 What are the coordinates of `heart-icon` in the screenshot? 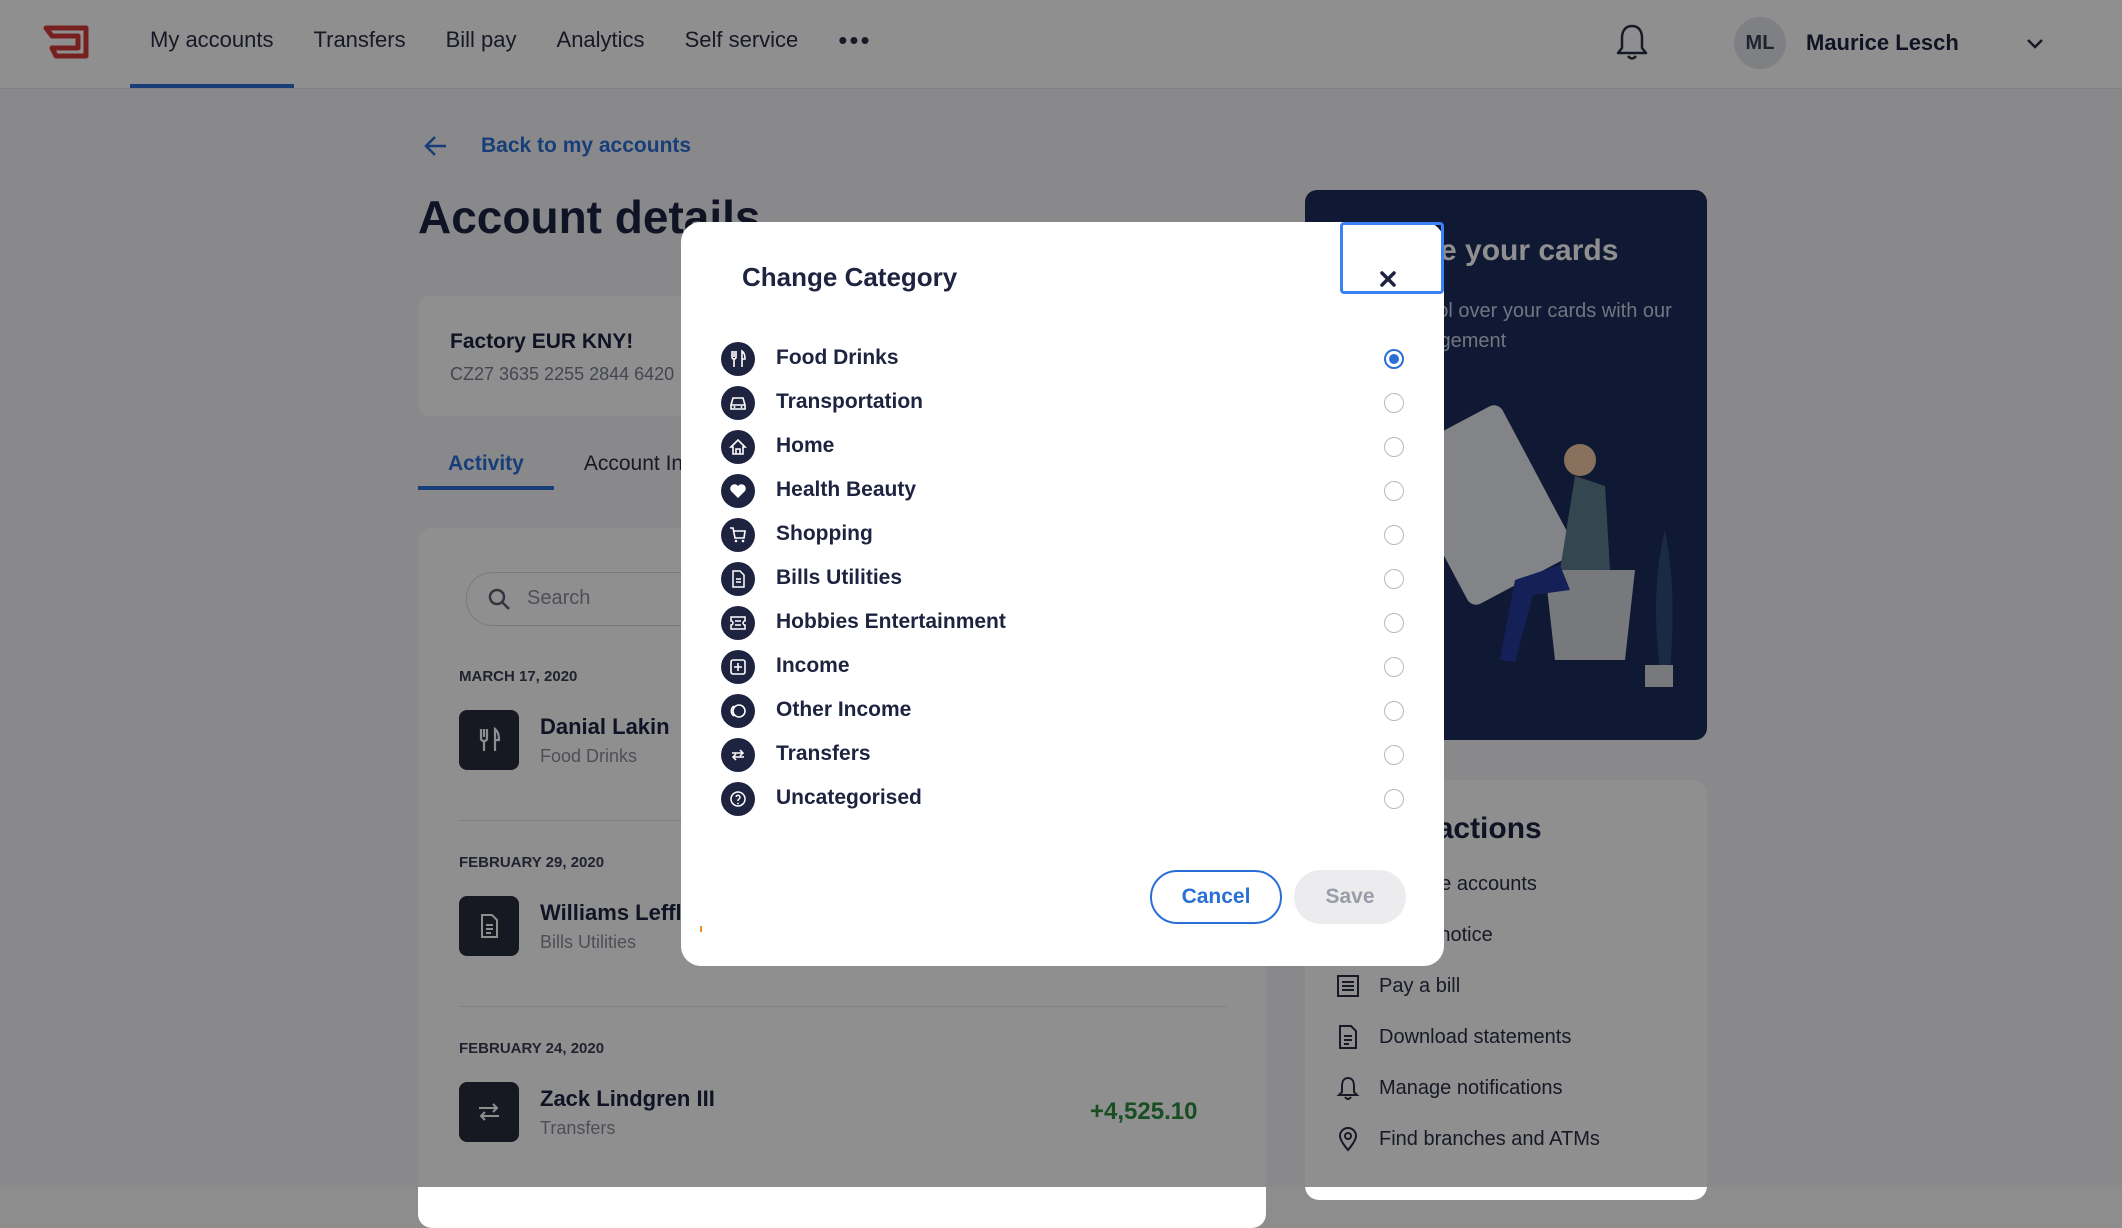 It's located at (738, 491).